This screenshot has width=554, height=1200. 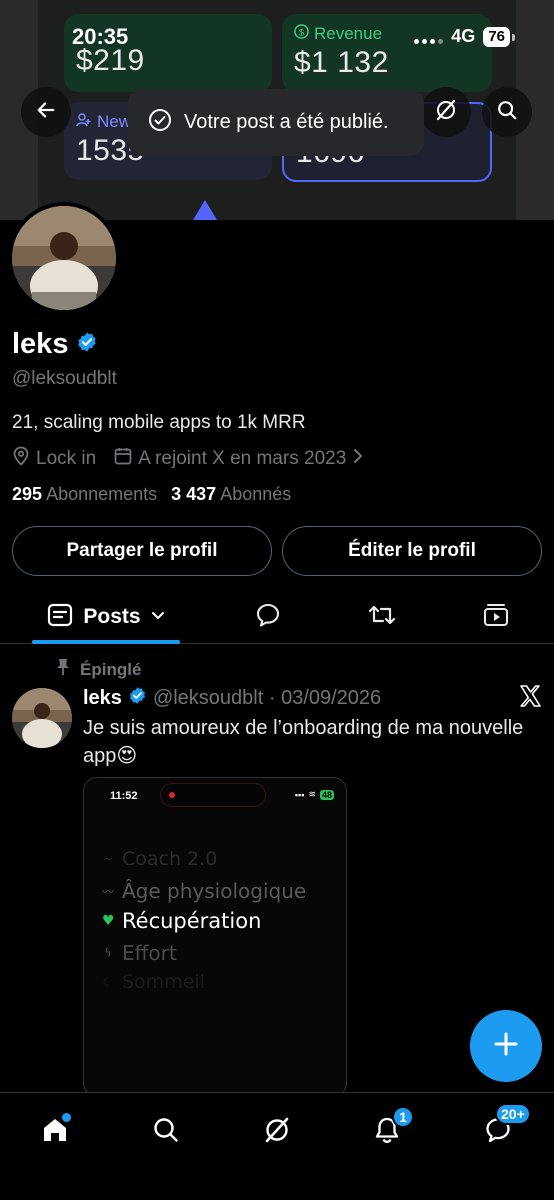 I want to click on following-count: 295, so click(x=27, y=494).